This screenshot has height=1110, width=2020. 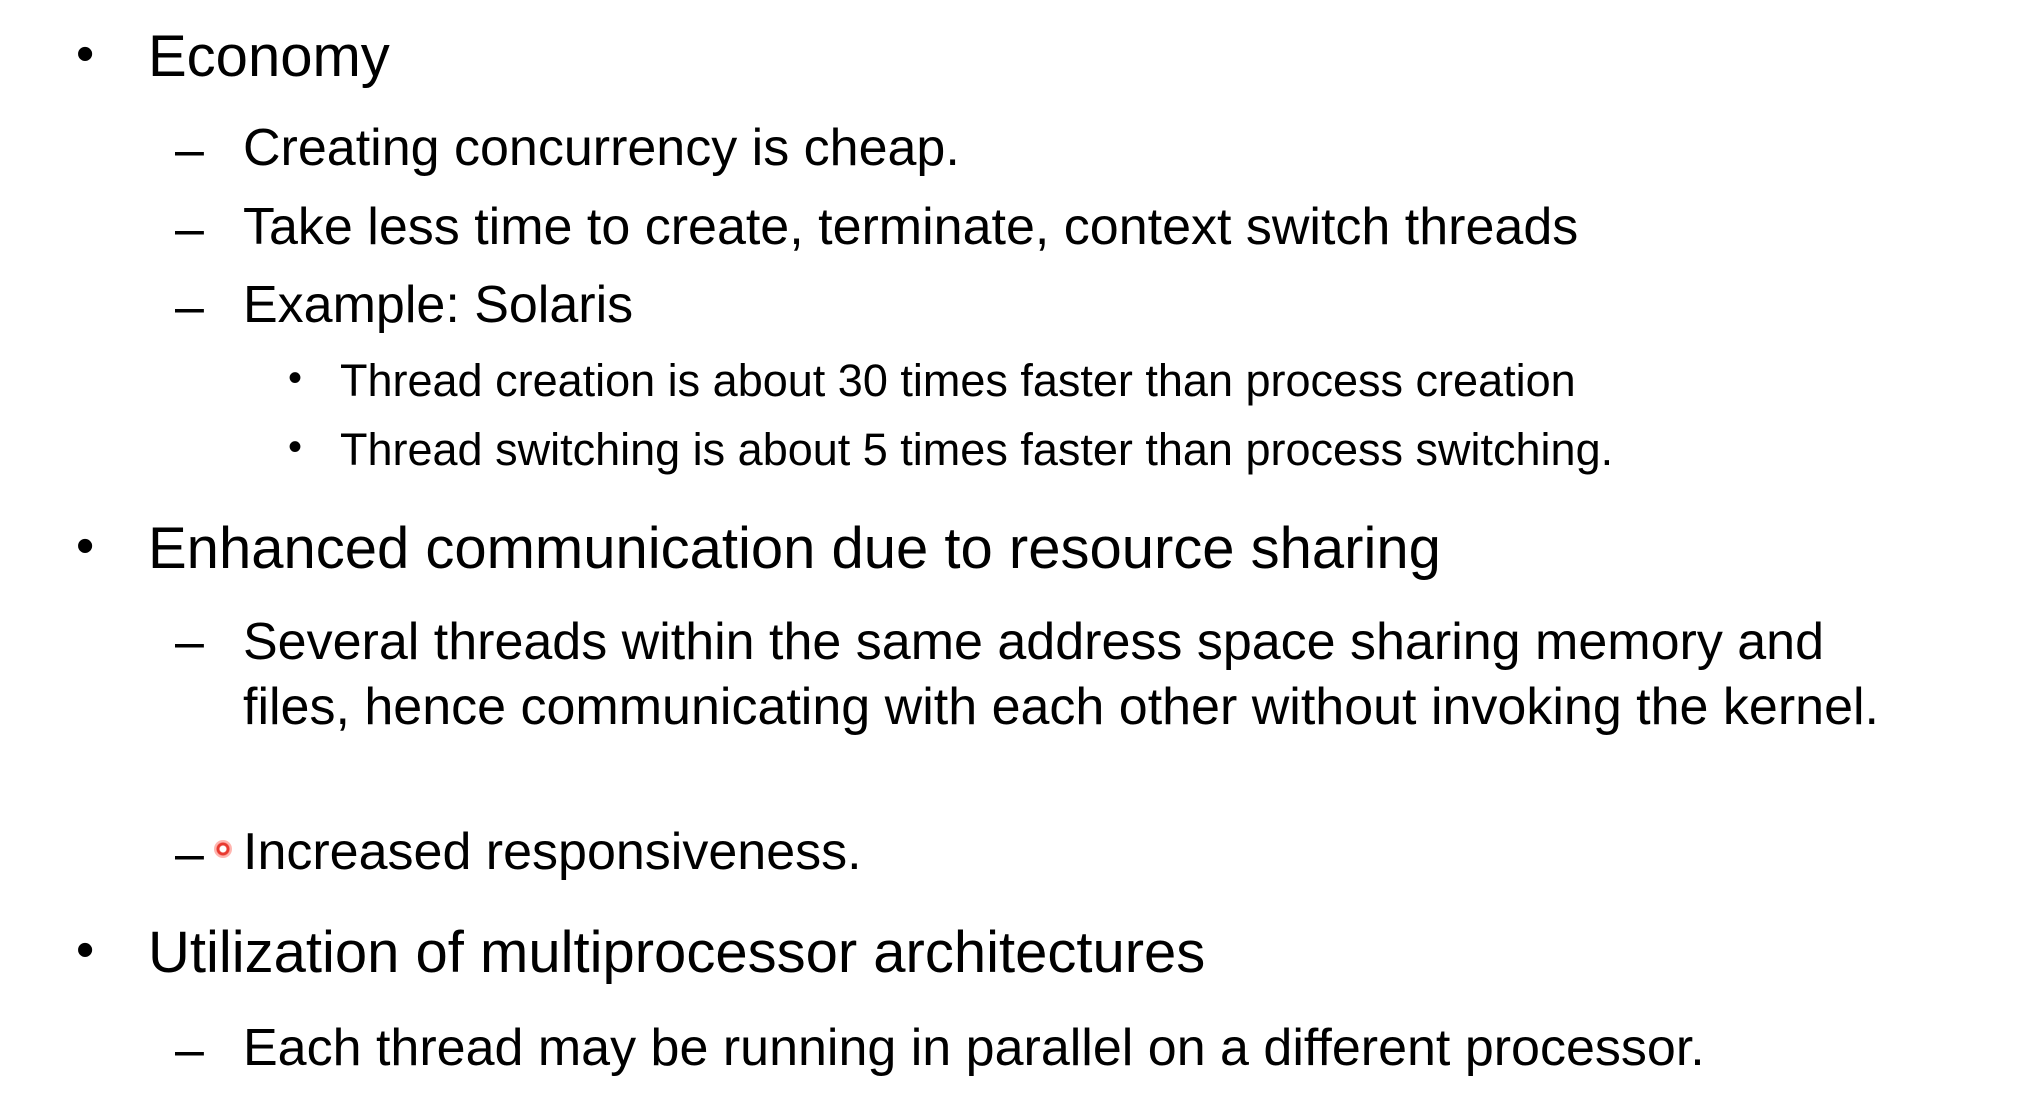 What do you see at coordinates (223, 849) in the screenshot?
I see `laser-pointer-icon` at bounding box center [223, 849].